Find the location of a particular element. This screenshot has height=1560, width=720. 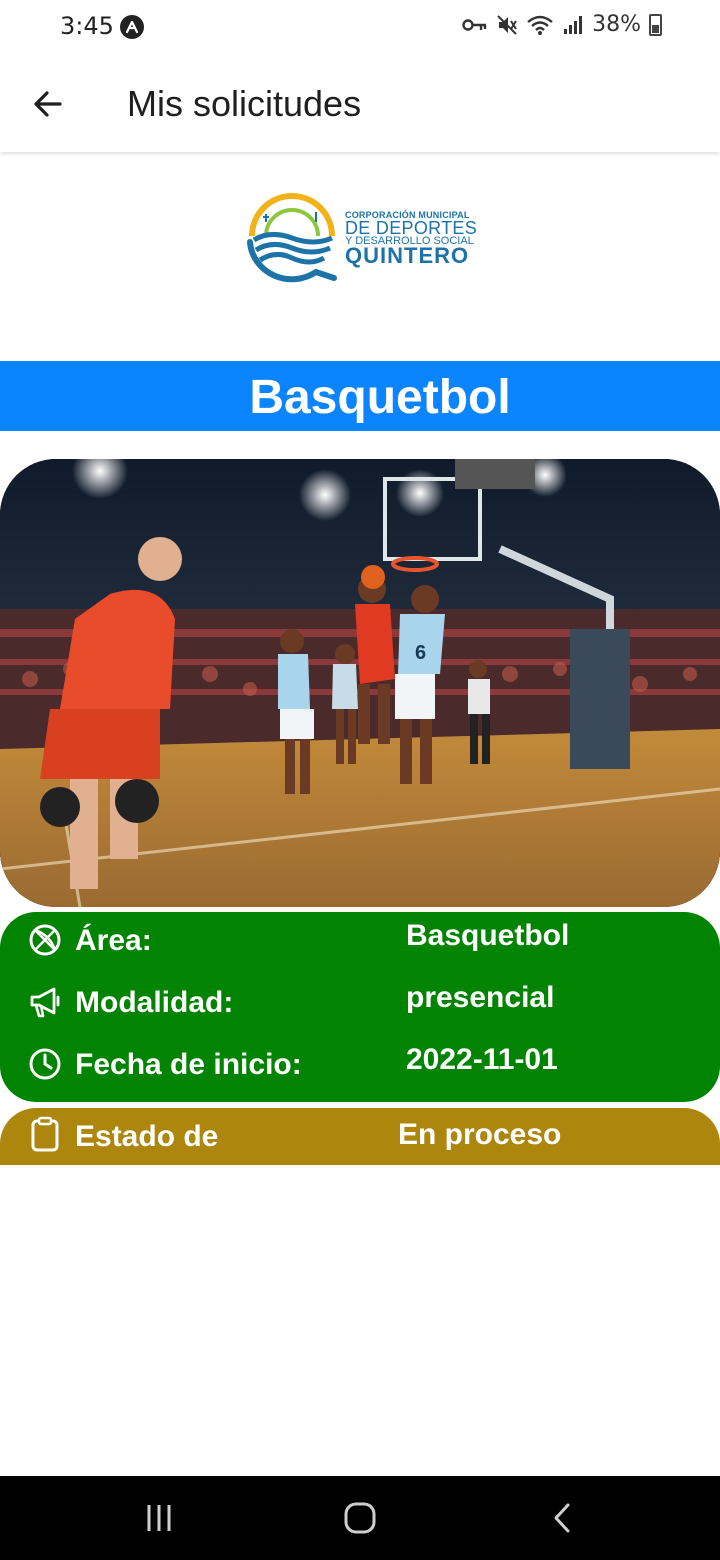

status-card: Estado de En proceso is located at coordinates (360, 1136).